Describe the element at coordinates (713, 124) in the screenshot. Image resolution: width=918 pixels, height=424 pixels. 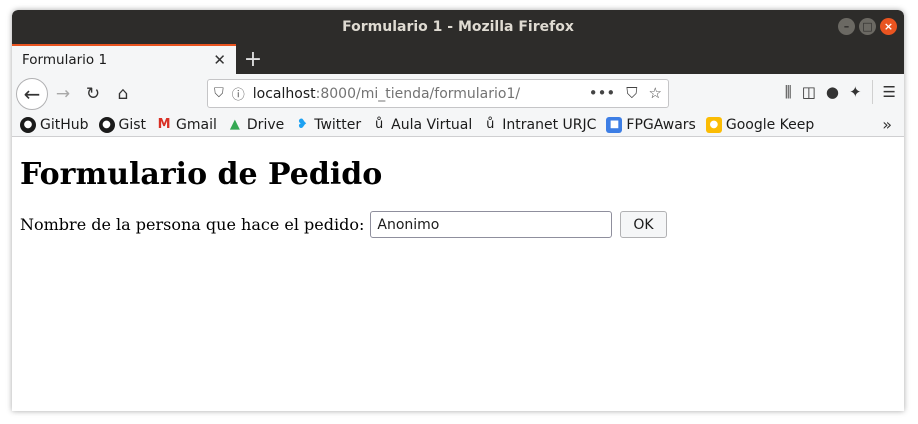
I see `keep-icon: ●` at that location.